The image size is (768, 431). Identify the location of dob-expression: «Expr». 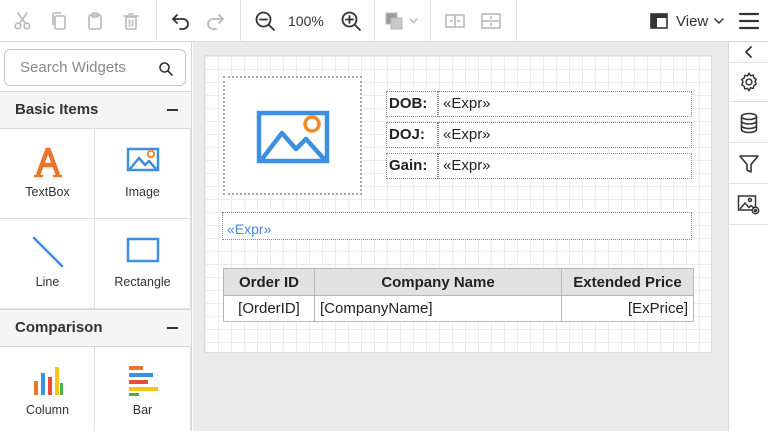
(565, 104).